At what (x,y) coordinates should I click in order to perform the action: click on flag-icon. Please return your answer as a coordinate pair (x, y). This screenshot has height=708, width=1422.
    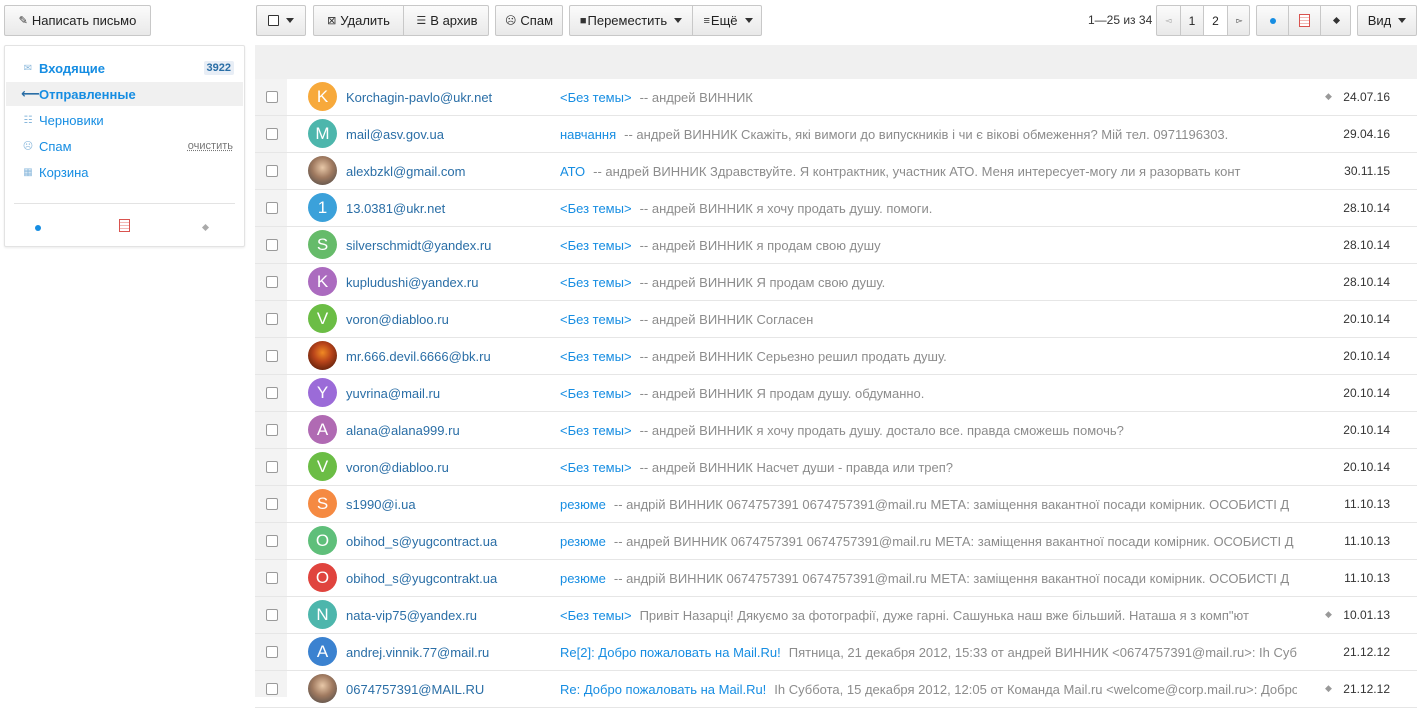
    Looking at the image, I should click on (205, 227).